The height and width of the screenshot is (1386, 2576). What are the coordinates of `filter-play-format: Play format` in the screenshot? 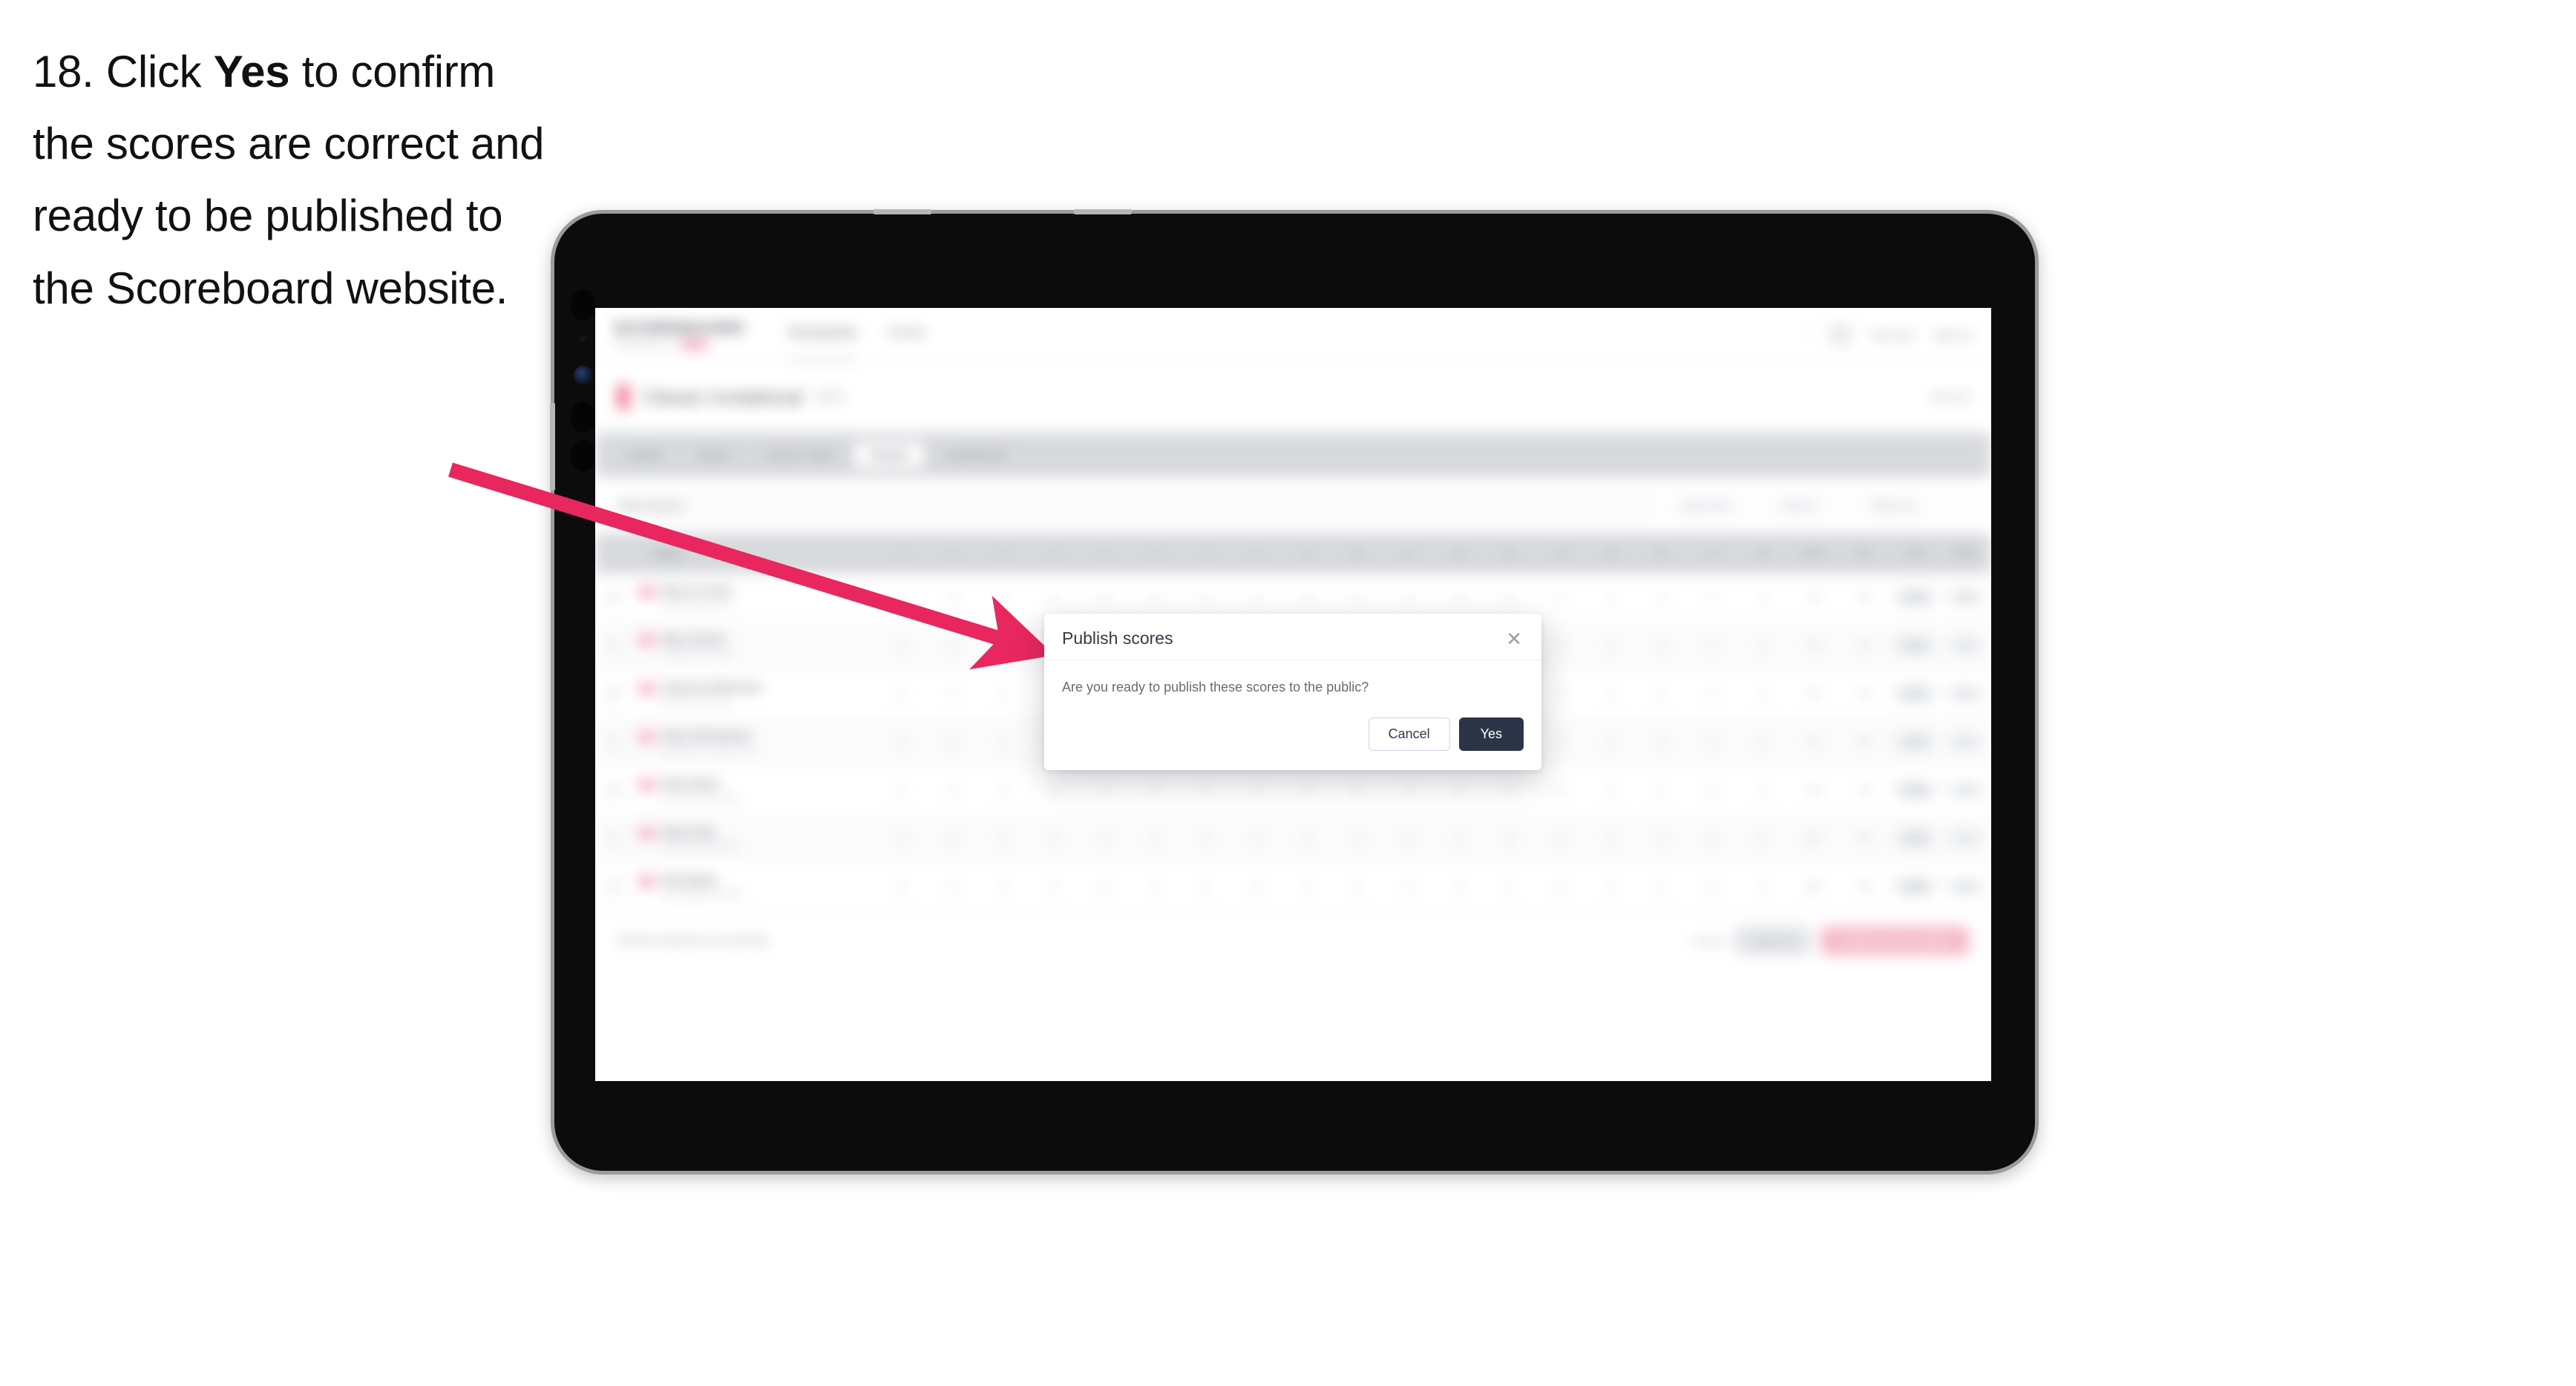 It's located at (1707, 505).